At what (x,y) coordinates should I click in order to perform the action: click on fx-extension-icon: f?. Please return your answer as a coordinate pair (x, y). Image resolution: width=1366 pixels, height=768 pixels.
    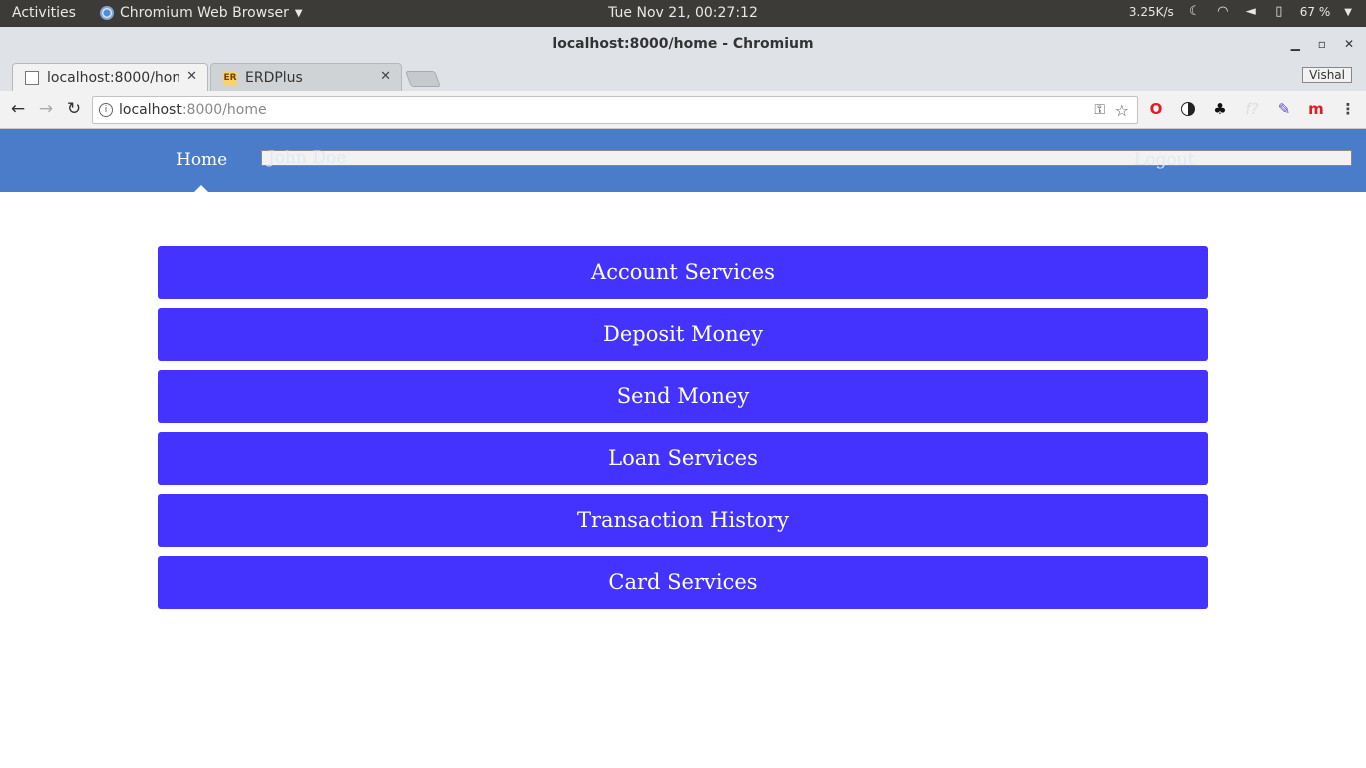
    Looking at the image, I should click on (1252, 109).